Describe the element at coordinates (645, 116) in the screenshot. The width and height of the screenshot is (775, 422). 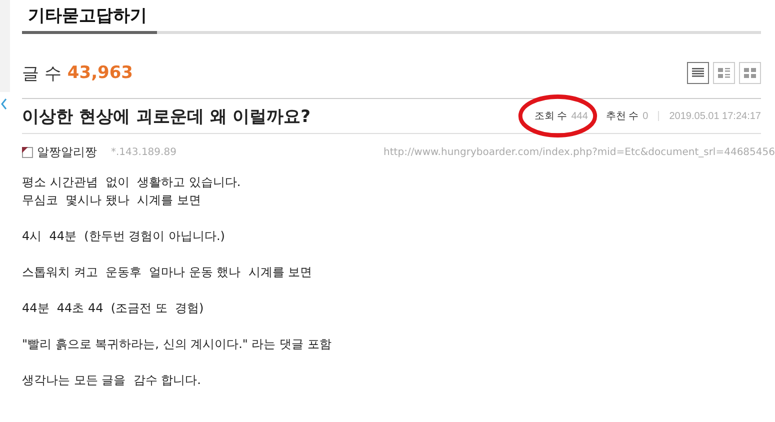
I see `votes-count: 0` at that location.